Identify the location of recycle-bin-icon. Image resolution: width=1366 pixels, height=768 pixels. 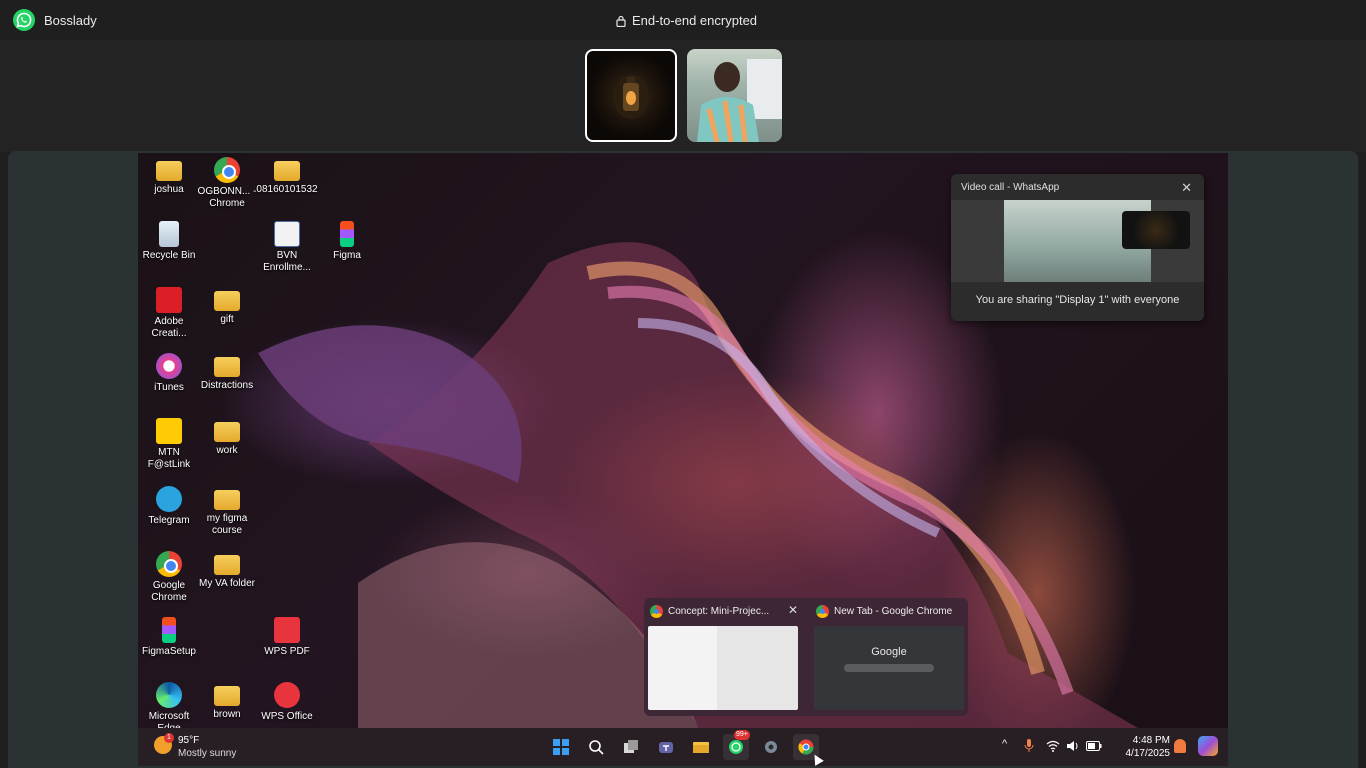
(169, 234).